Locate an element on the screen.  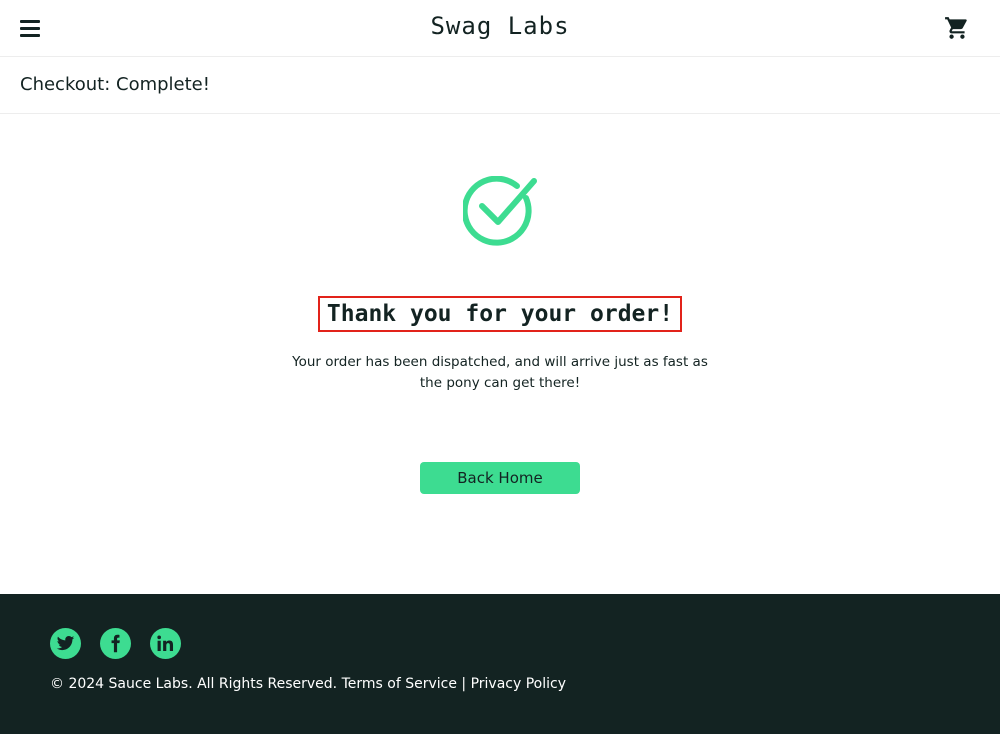
twitter-icon is located at coordinates (65, 643).